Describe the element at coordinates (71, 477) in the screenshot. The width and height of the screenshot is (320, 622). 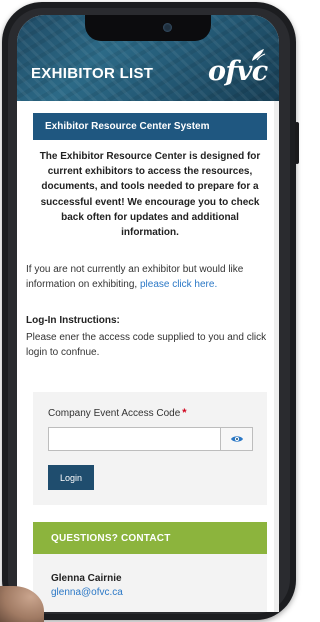
I see `login-button: Login` at that location.